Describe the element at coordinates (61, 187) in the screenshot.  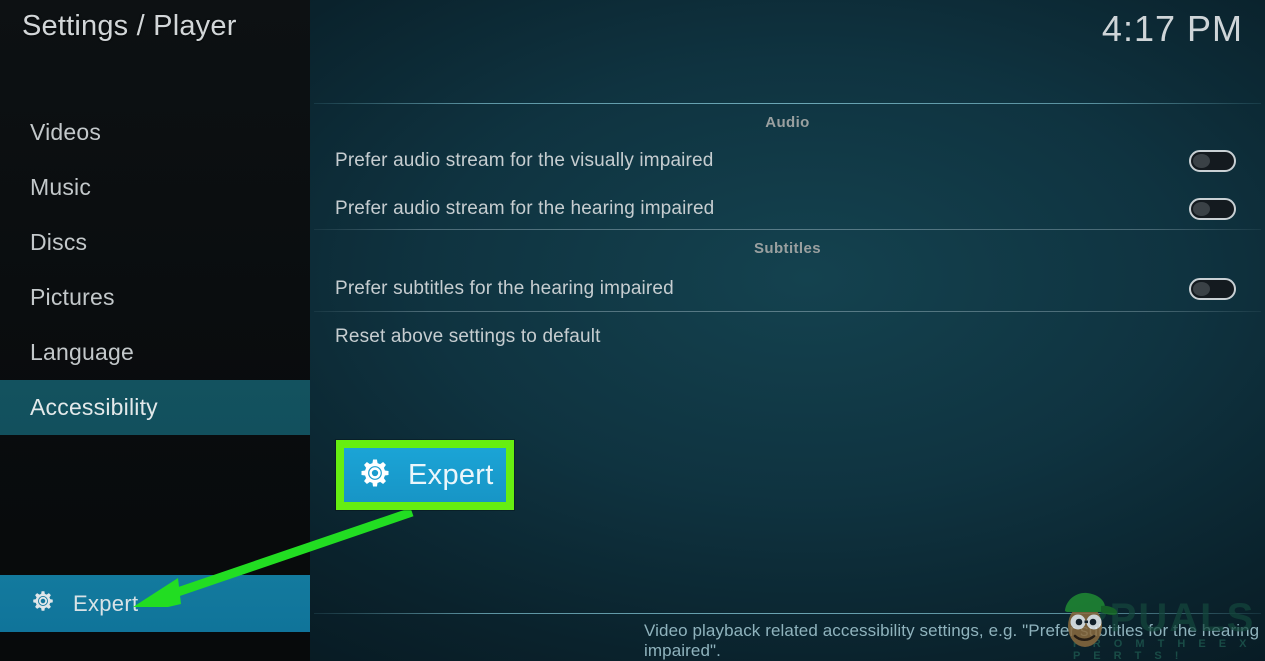
I see `sidebar-item-label: Music` at that location.